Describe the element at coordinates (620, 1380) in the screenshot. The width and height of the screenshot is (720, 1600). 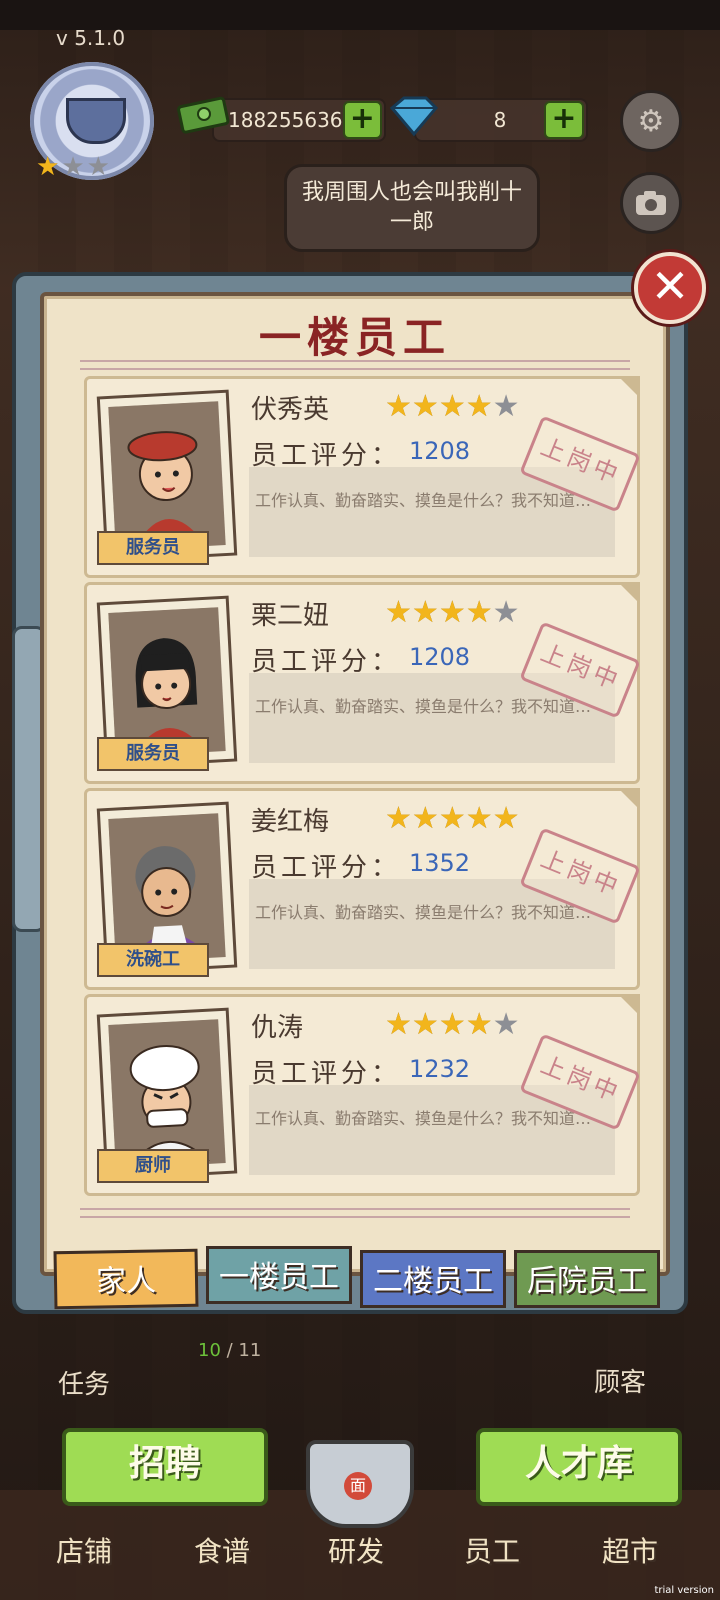
I see `customer-label: 顾客` at that location.